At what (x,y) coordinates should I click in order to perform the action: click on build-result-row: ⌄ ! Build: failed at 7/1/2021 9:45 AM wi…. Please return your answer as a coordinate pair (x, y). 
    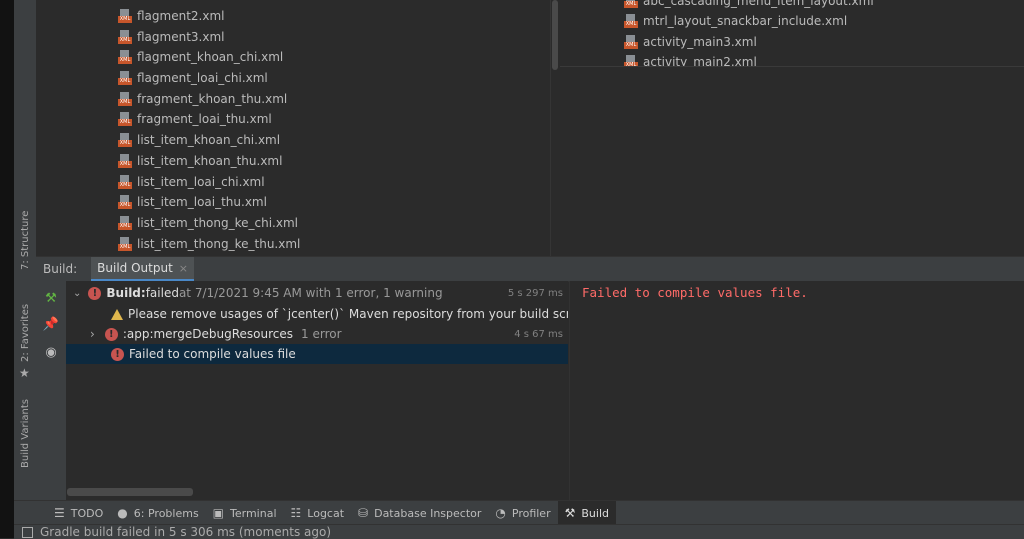
    Looking at the image, I should click on (317, 293).